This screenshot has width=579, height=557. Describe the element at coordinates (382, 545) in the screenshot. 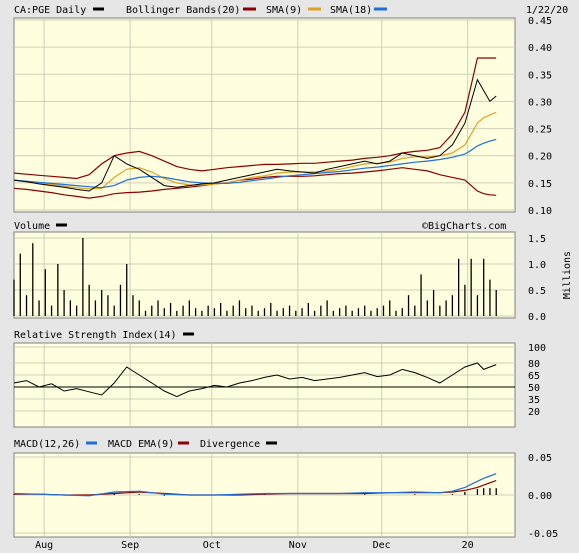

I see `x-axis-label: Dec` at that location.